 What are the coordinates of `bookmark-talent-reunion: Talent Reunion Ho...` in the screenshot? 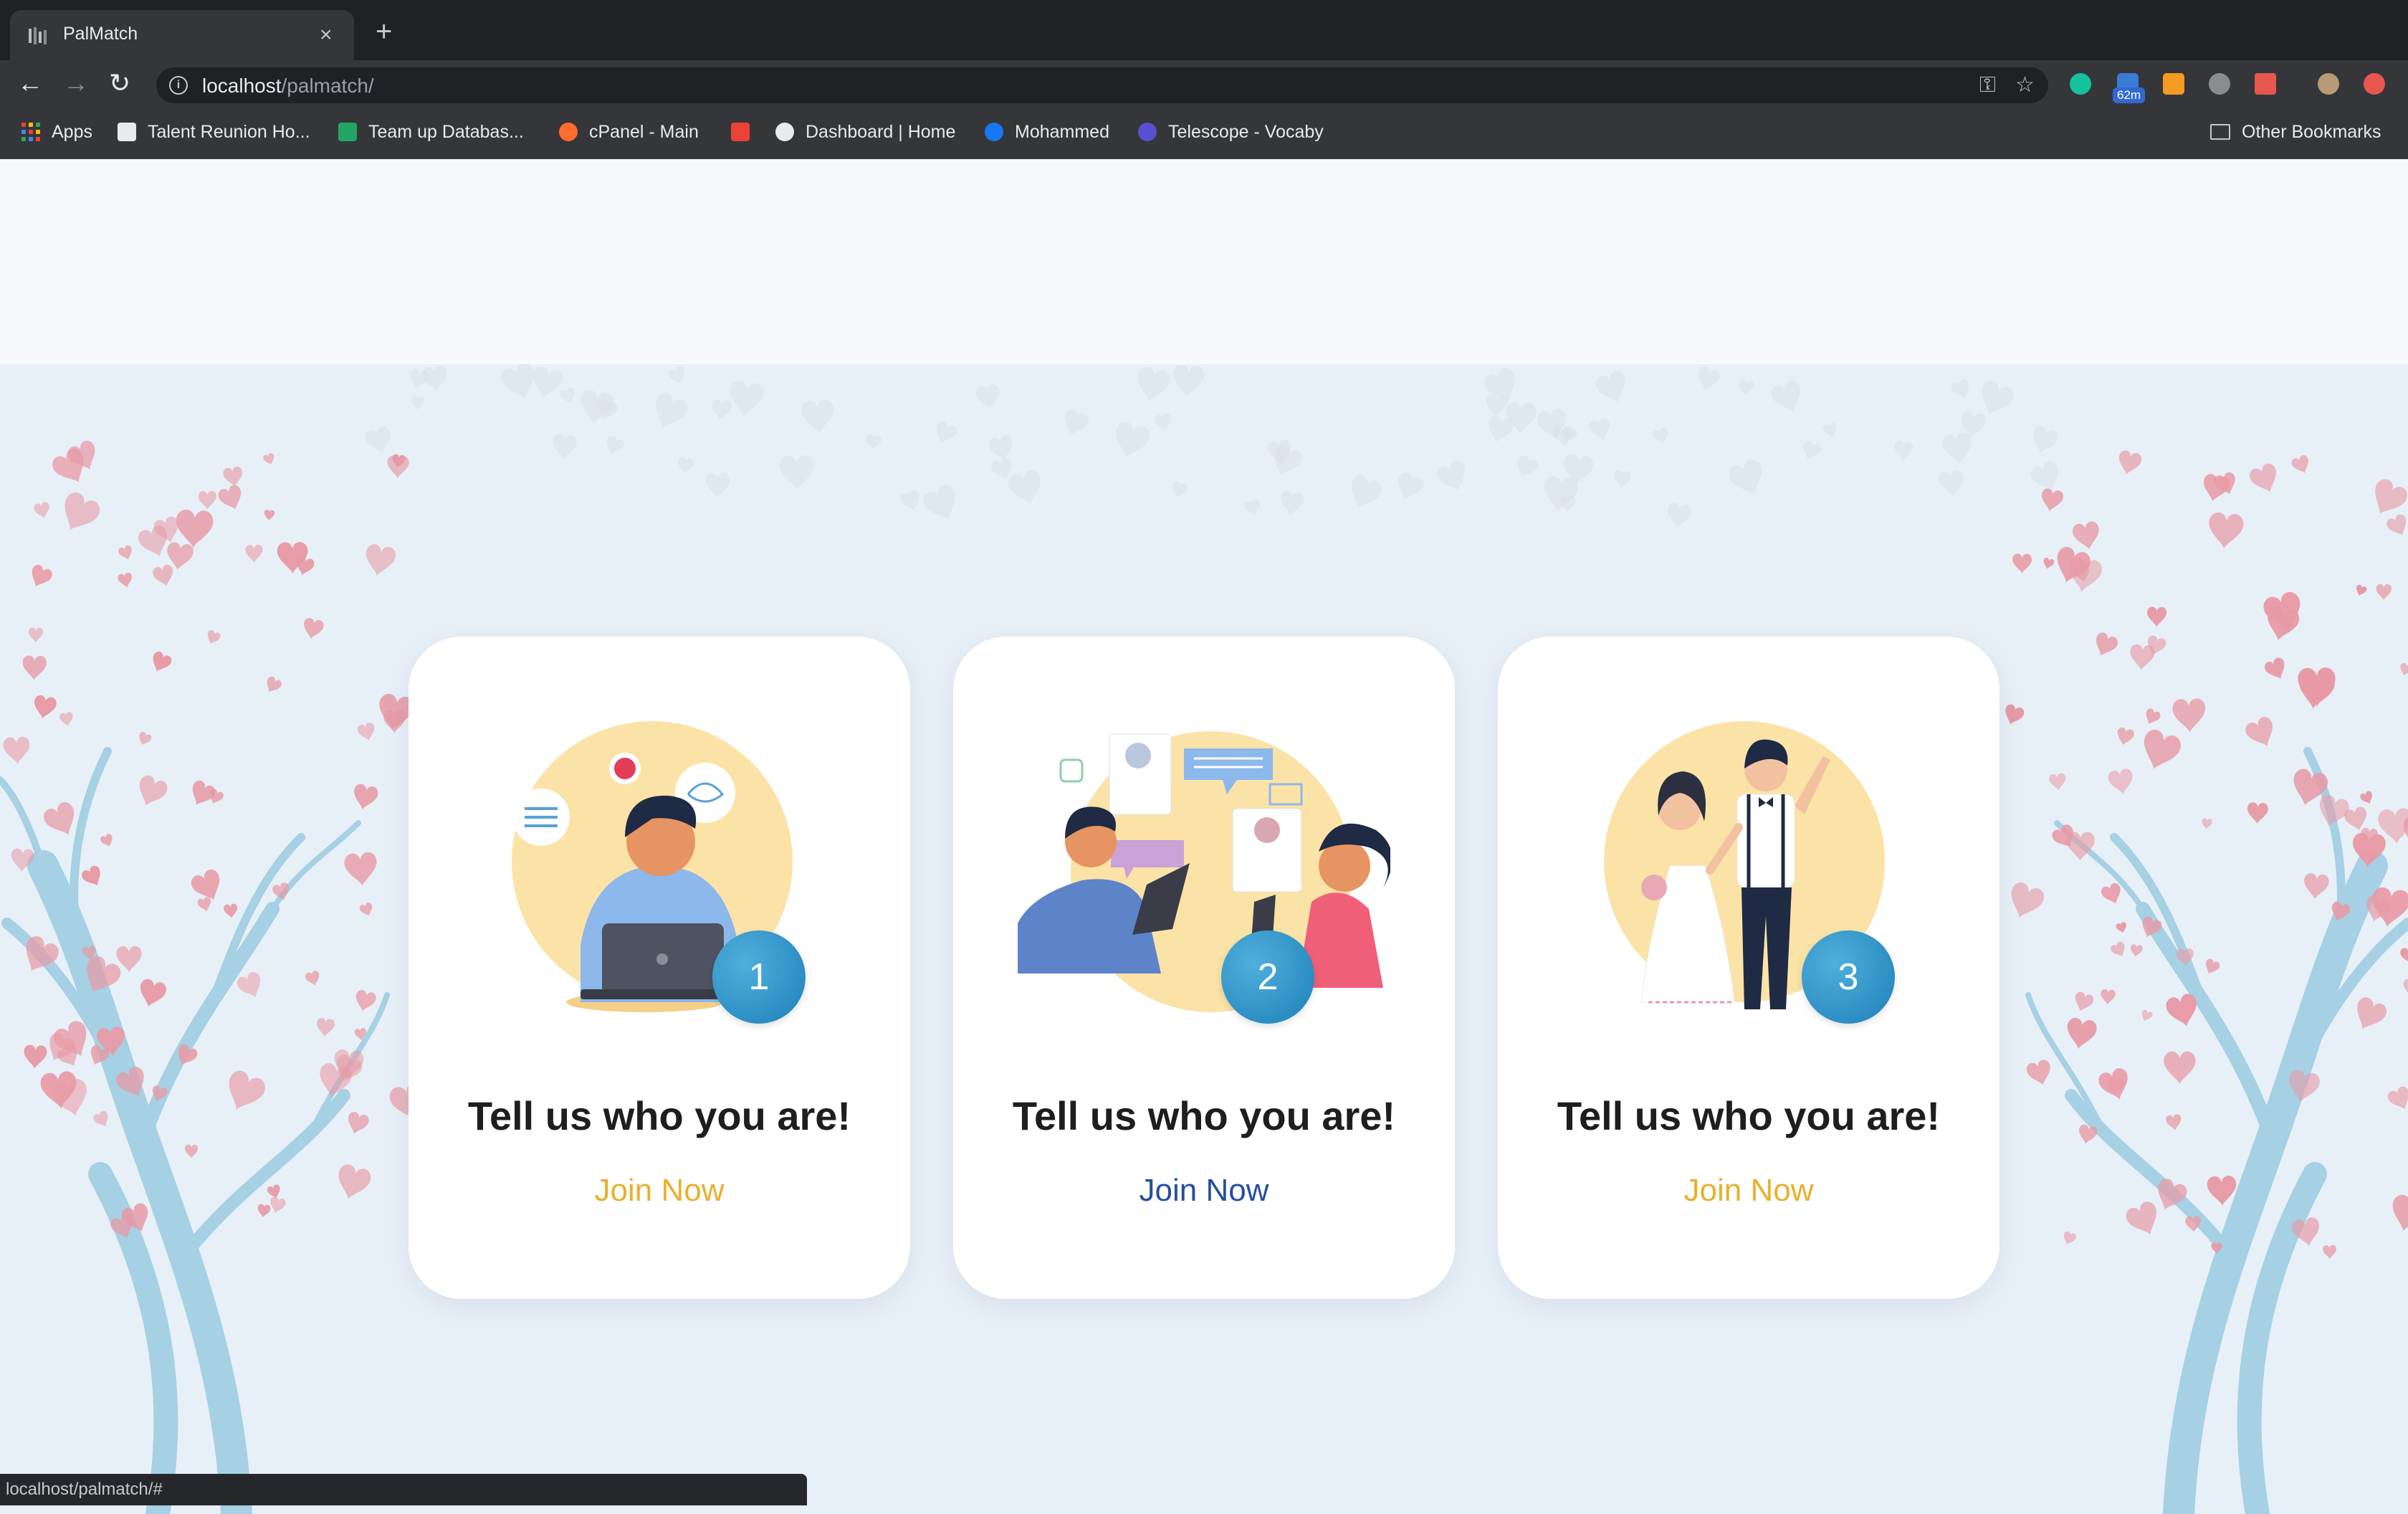 It's located at (214, 132).